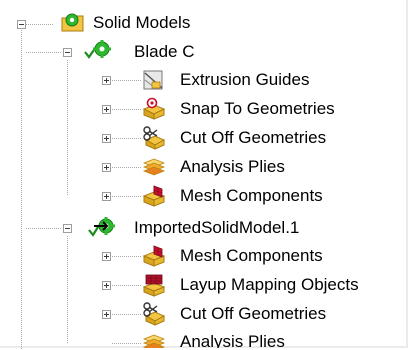 This screenshot has width=410, height=350. I want to click on tree-node-label: Snap To Geometries, so click(257, 108).